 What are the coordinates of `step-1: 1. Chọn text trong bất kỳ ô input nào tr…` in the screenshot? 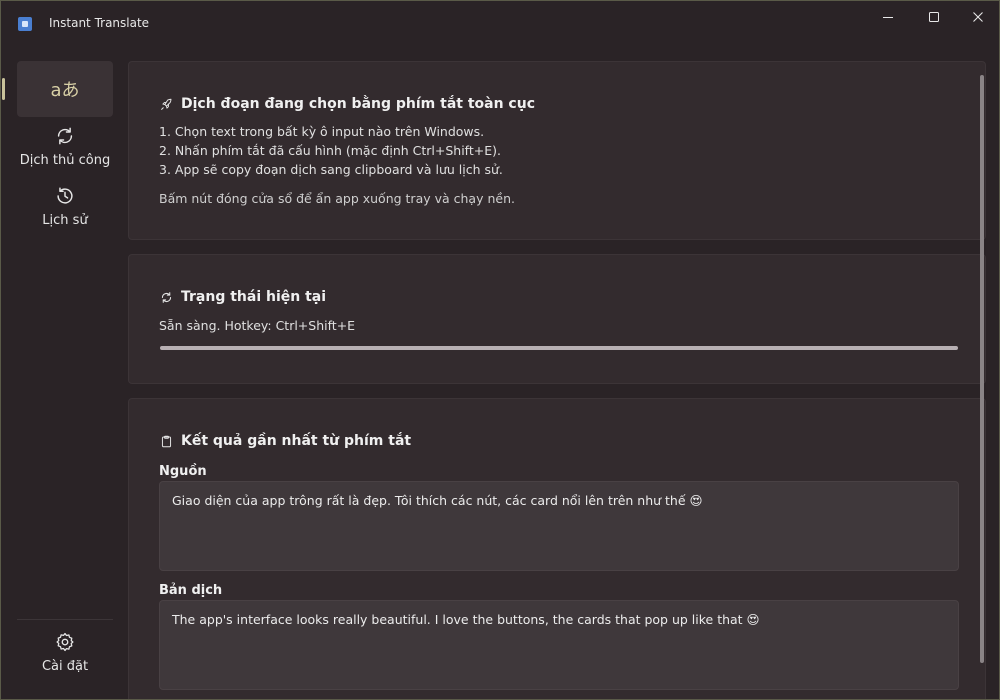 It's located at (322, 131).